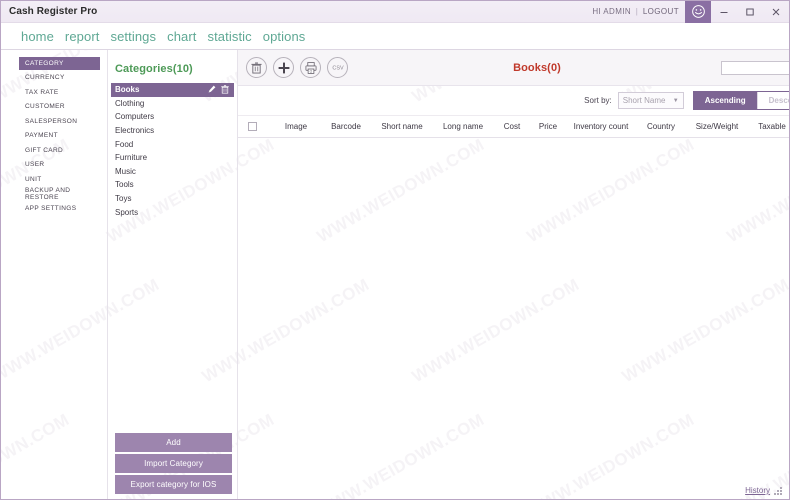  Describe the element at coordinates (135, 131) in the screenshot. I see `category-name: Electronics` at that location.